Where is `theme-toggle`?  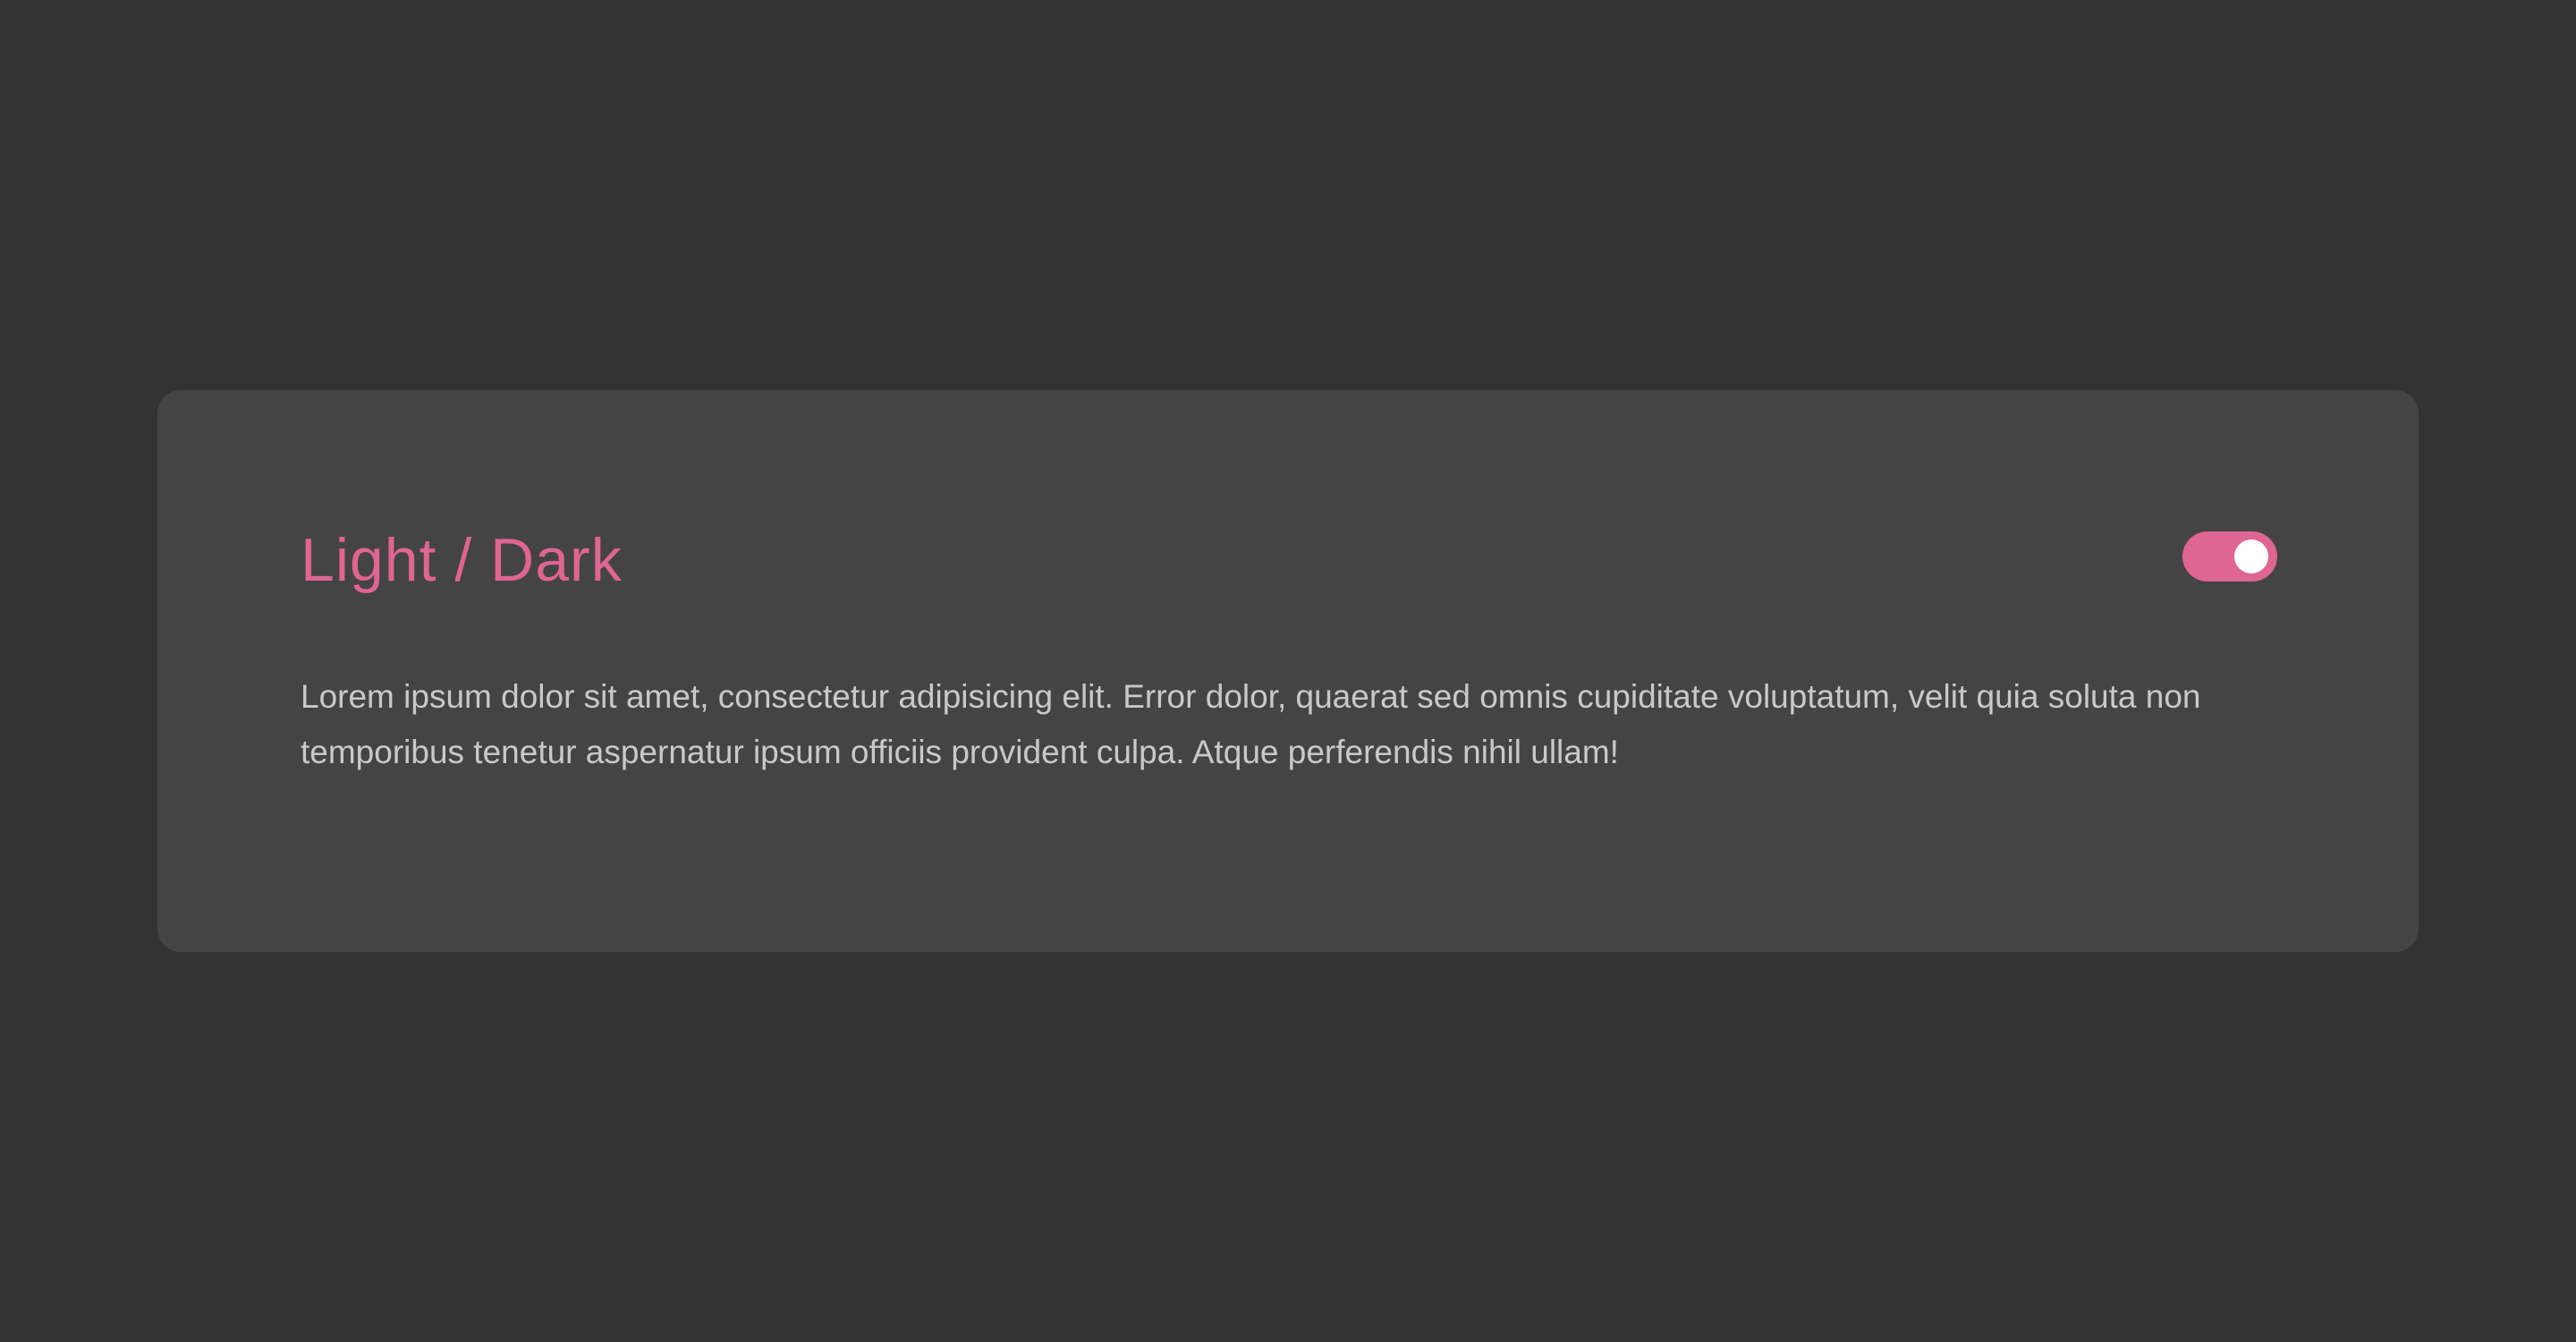
theme-toggle is located at coordinates (2229, 556).